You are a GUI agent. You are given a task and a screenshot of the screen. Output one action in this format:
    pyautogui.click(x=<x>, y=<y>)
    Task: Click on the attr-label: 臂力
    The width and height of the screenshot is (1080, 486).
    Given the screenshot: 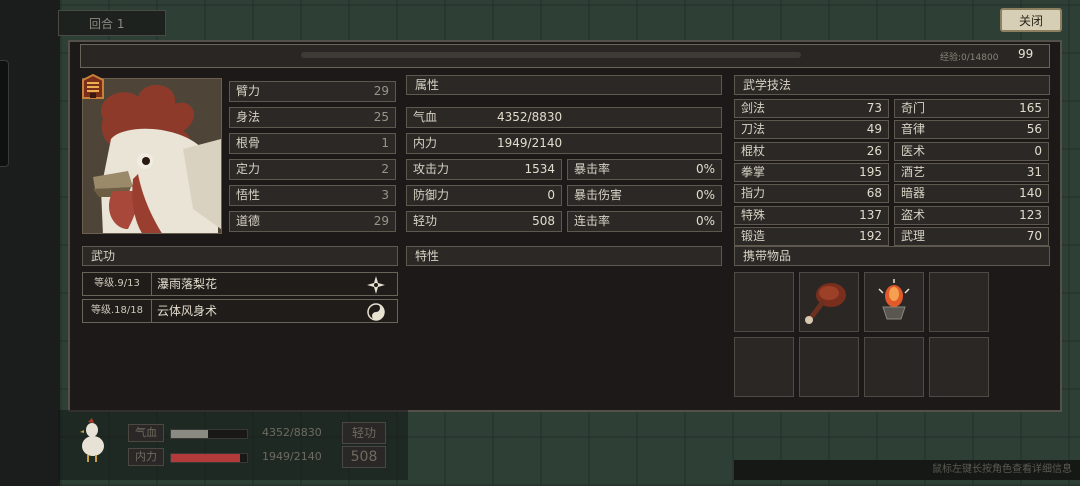 What is the action you would take?
    pyautogui.click(x=248, y=91)
    